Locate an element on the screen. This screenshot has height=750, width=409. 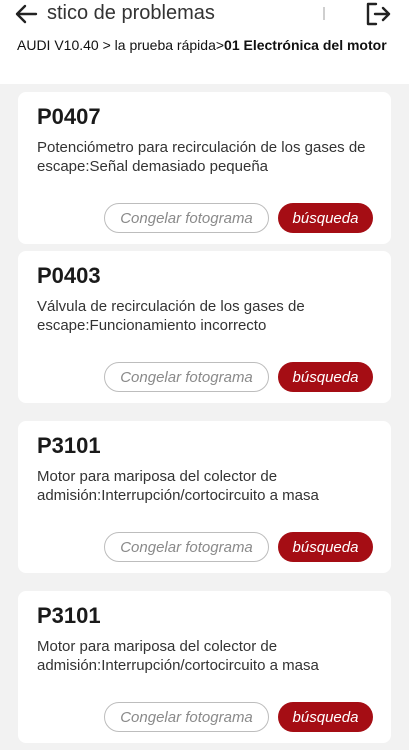
dtc-code: P0403 is located at coordinates (69, 275).